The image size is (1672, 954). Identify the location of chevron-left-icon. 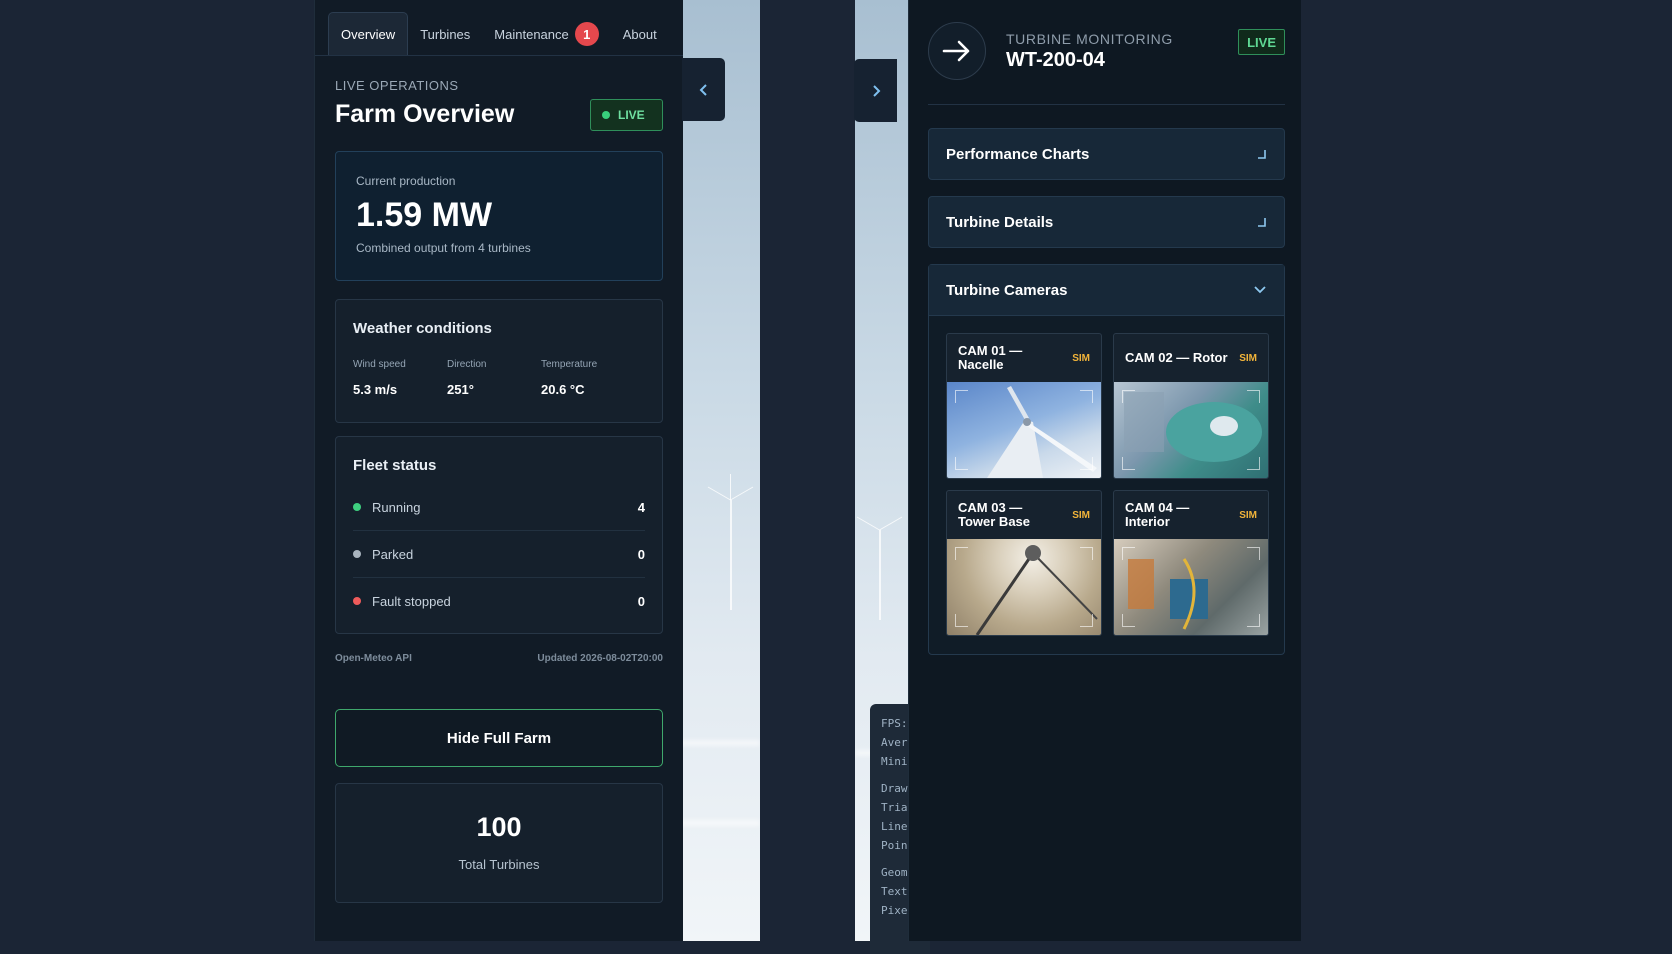
(703, 89).